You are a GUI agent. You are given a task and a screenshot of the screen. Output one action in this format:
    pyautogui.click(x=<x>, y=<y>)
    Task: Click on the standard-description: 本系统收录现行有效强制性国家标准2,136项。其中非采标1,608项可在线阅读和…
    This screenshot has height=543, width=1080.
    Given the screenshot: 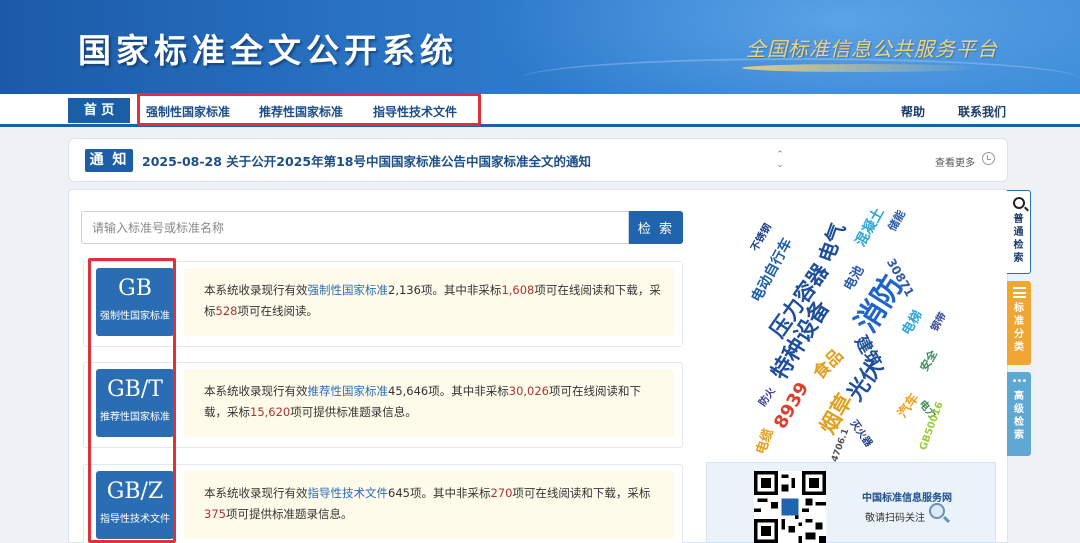 What is the action you would take?
    pyautogui.click(x=429, y=302)
    